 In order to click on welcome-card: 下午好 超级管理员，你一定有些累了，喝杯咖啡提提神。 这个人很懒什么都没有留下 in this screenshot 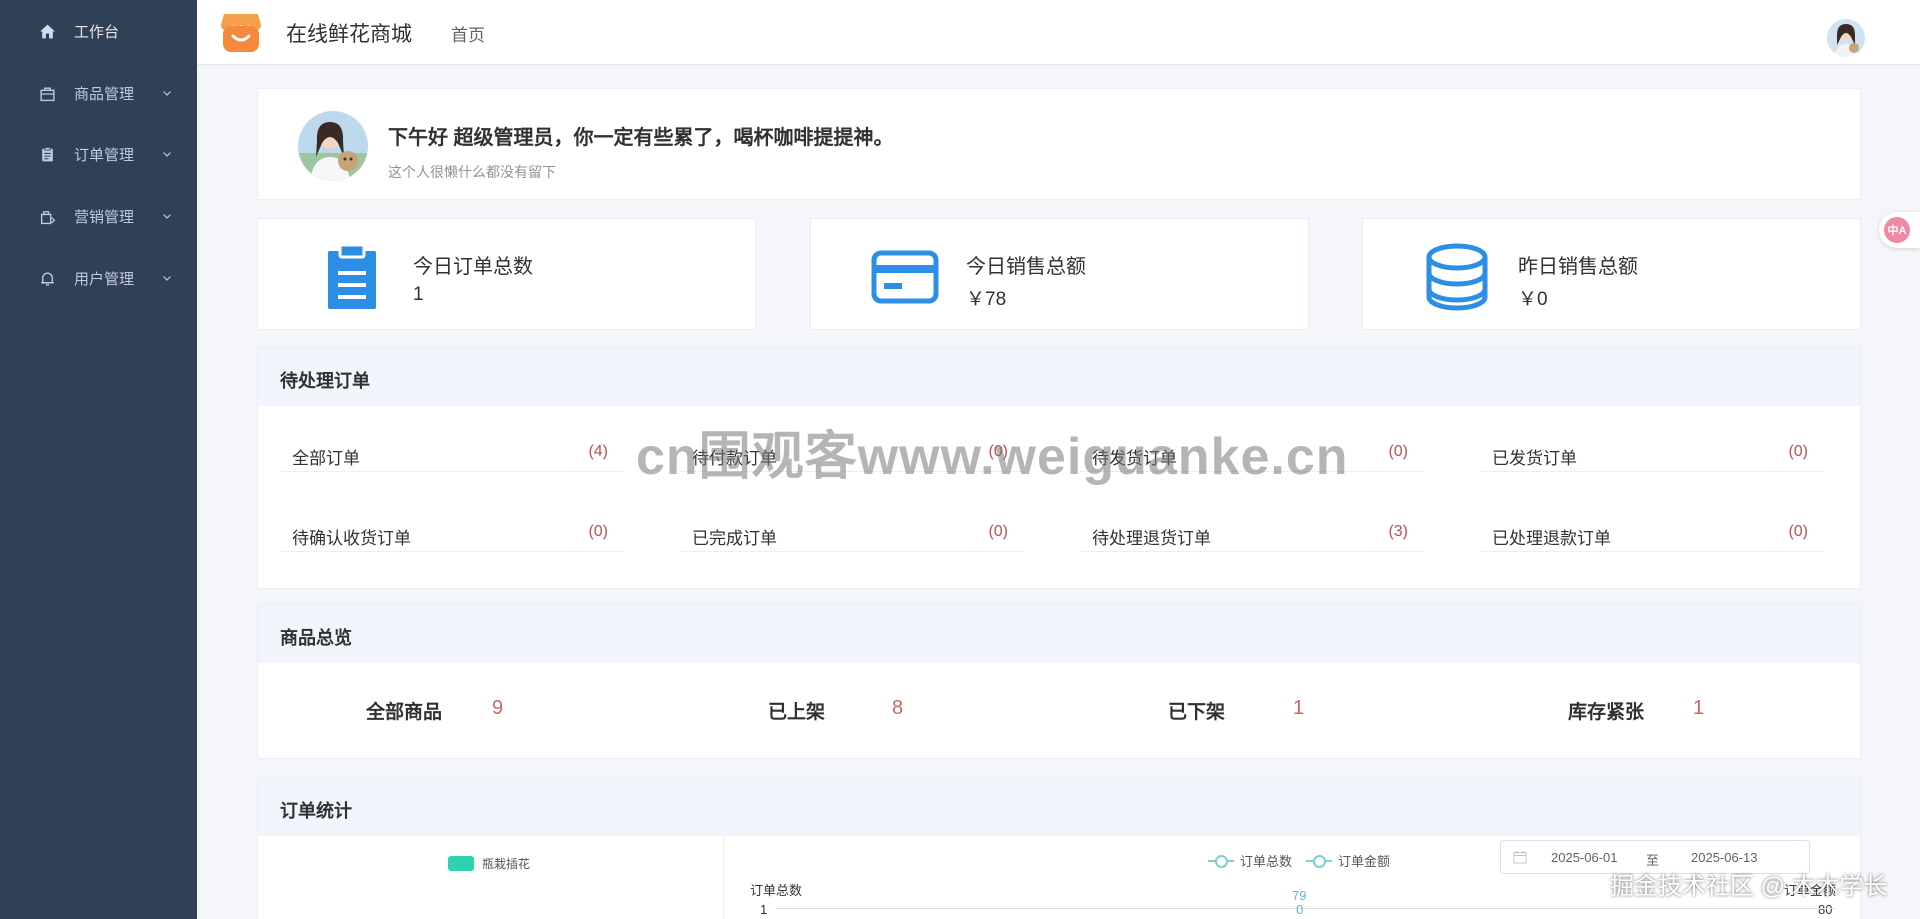, I will do `click(1059, 144)`.